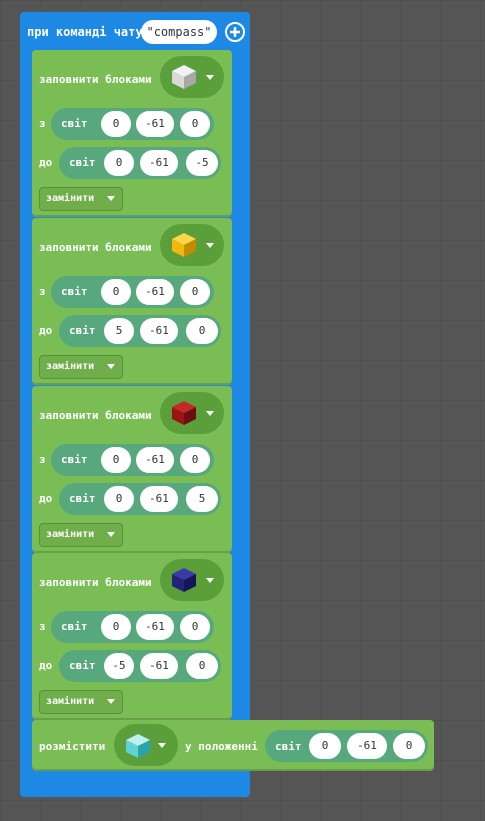 Image resolution: width=485 pixels, height=821 pixels. What do you see at coordinates (184, 77) in the screenshot?
I see `white-cube-icon` at bounding box center [184, 77].